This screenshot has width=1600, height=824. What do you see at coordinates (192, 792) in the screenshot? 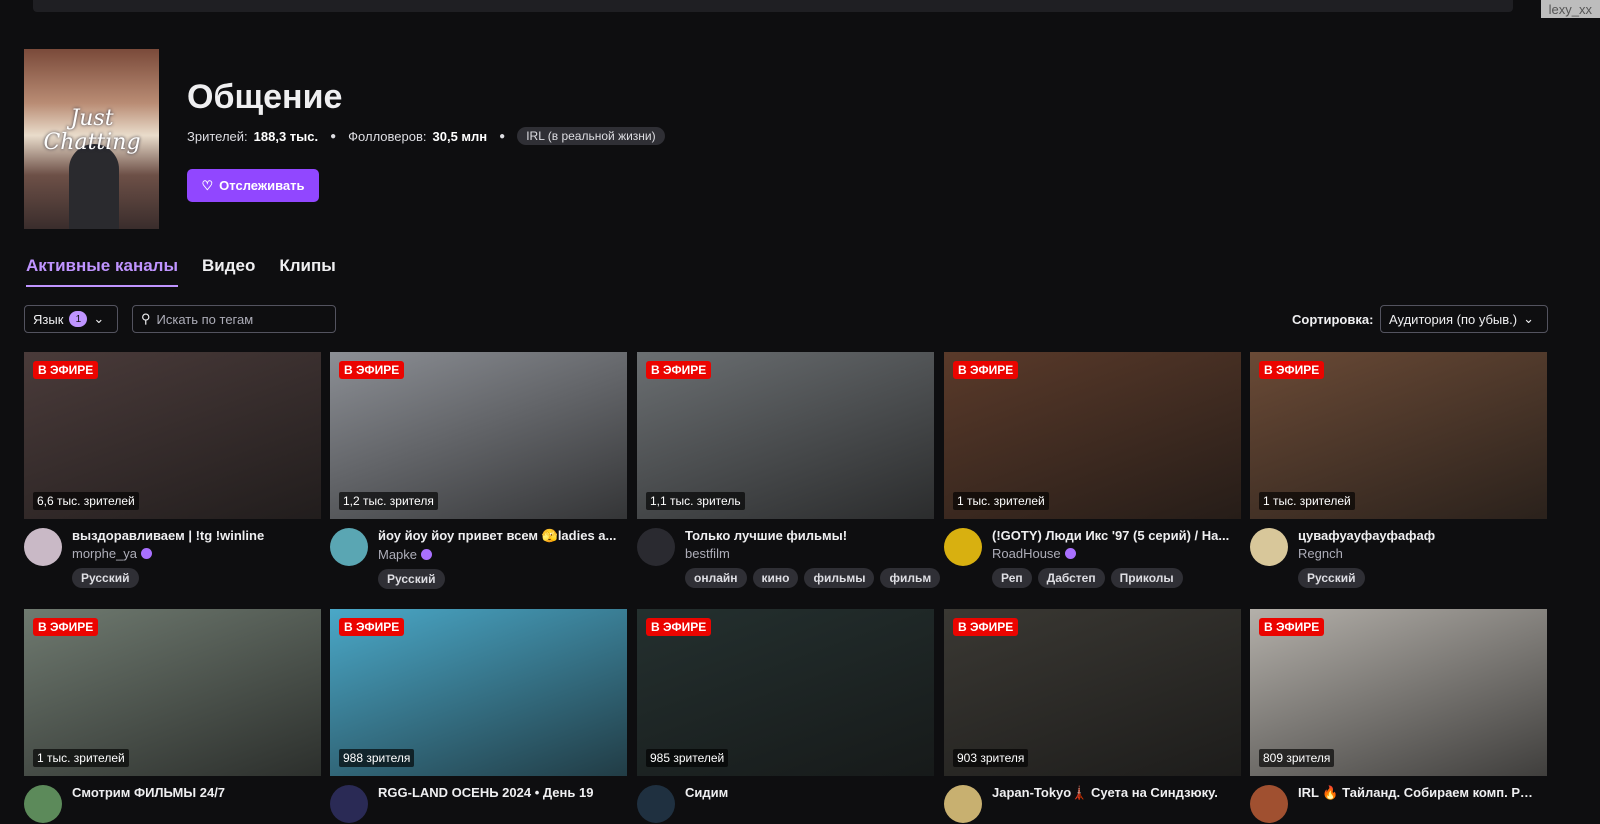
I see `stream-title: Смотрим ФИЛЬМЫ 24/7` at bounding box center [192, 792].